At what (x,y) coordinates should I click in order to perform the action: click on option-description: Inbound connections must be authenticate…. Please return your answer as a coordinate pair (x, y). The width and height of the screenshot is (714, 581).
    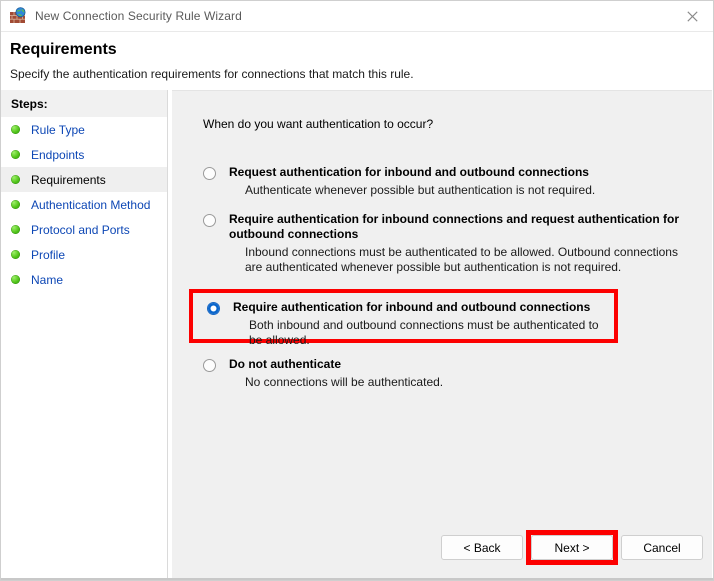
    Looking at the image, I should click on (461, 259).